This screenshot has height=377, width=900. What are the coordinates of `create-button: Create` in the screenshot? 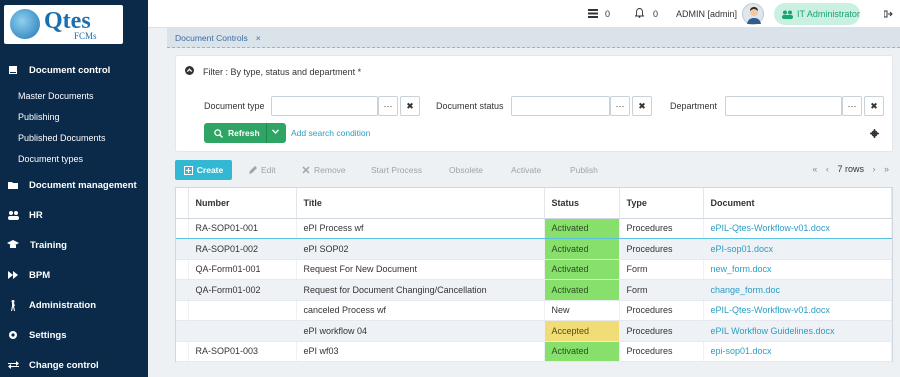 It's located at (203, 170).